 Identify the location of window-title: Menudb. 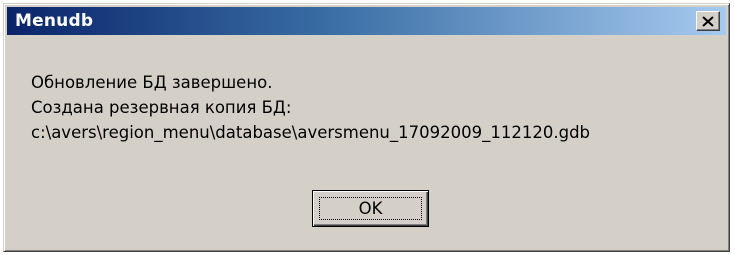
(54, 21).